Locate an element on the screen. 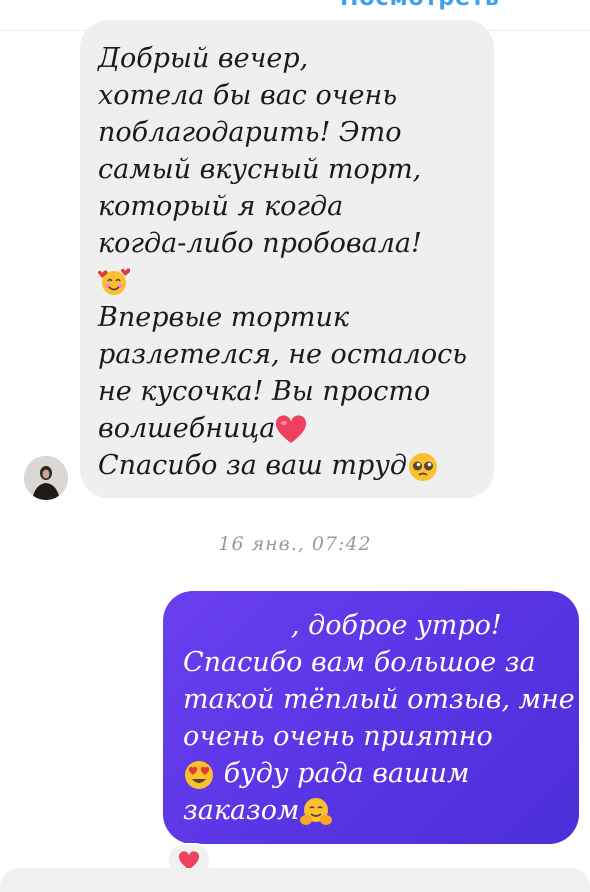 The height and width of the screenshot is (892, 590). message-line: поблагодарить! Это is located at coordinates (250, 132).